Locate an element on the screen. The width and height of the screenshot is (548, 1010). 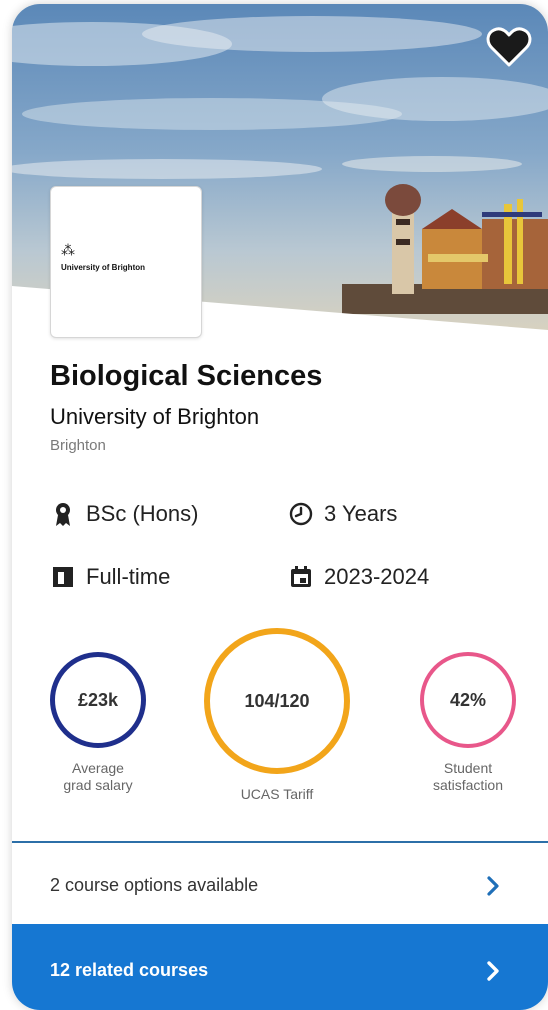
salary-ring: £23k is located at coordinates (98, 700).